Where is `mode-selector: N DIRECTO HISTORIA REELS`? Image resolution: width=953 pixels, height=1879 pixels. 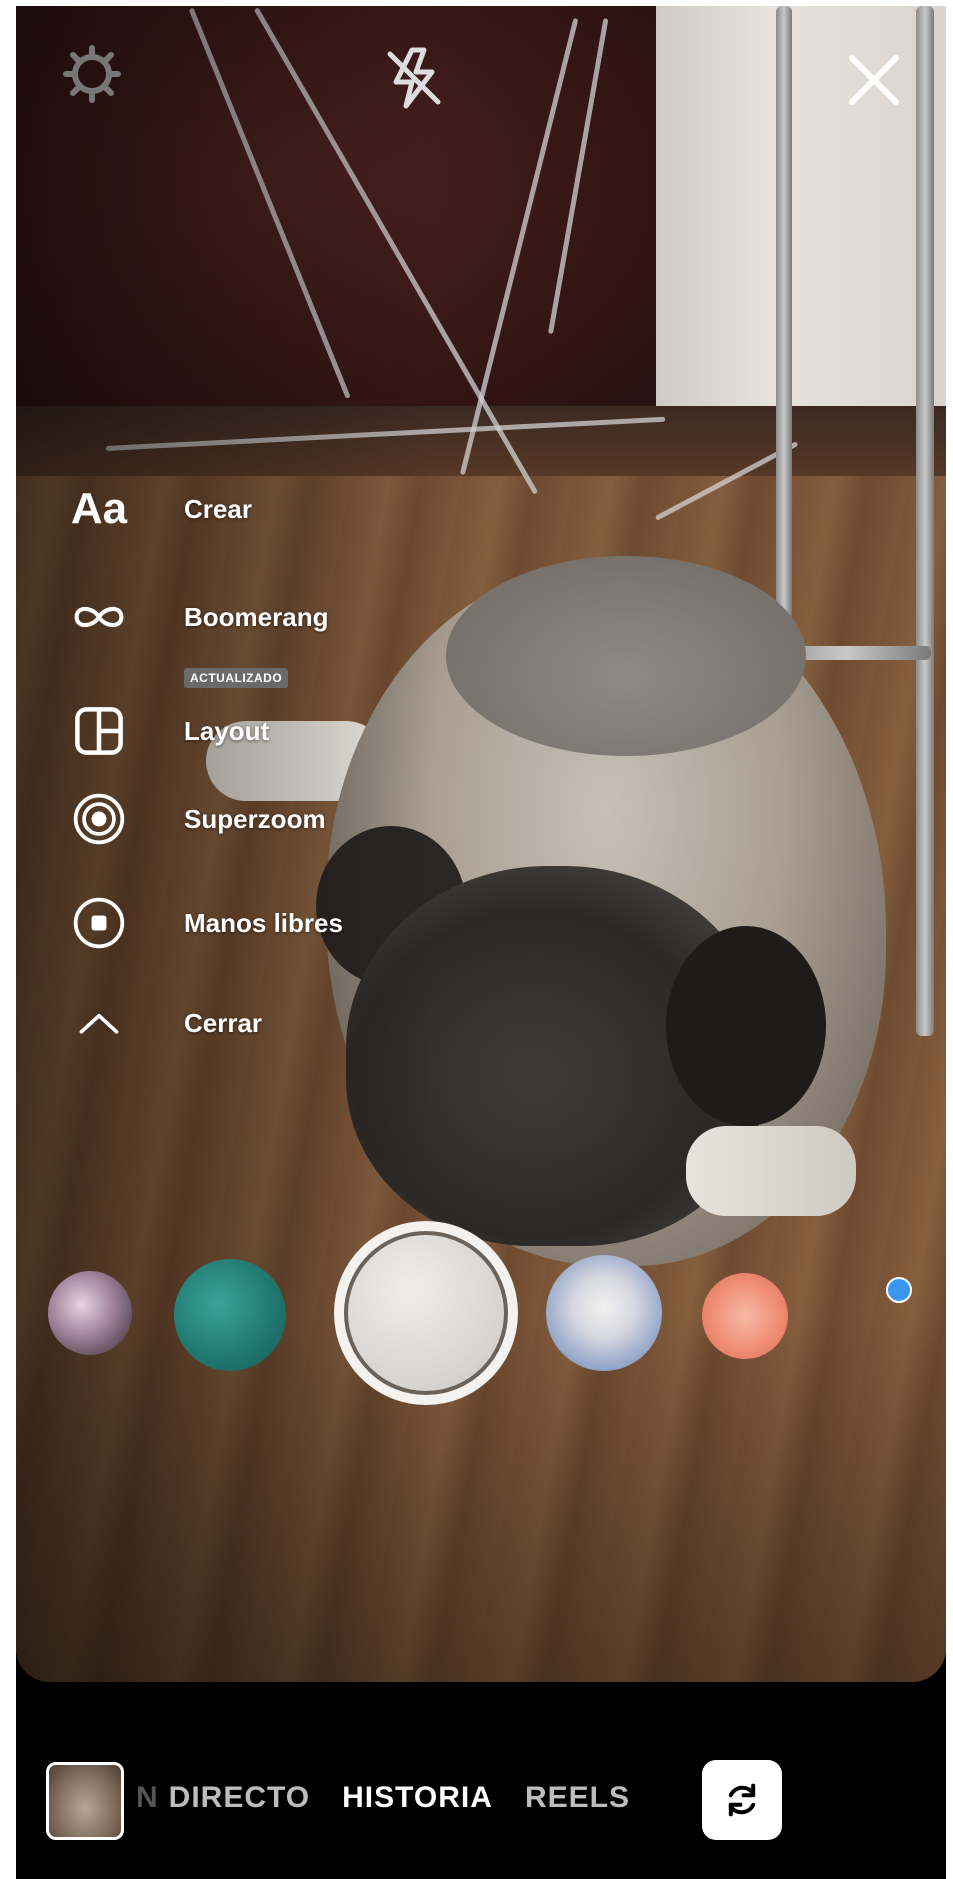 mode-selector: N DIRECTO HISTORIA REELS is located at coordinates (399, 1798).